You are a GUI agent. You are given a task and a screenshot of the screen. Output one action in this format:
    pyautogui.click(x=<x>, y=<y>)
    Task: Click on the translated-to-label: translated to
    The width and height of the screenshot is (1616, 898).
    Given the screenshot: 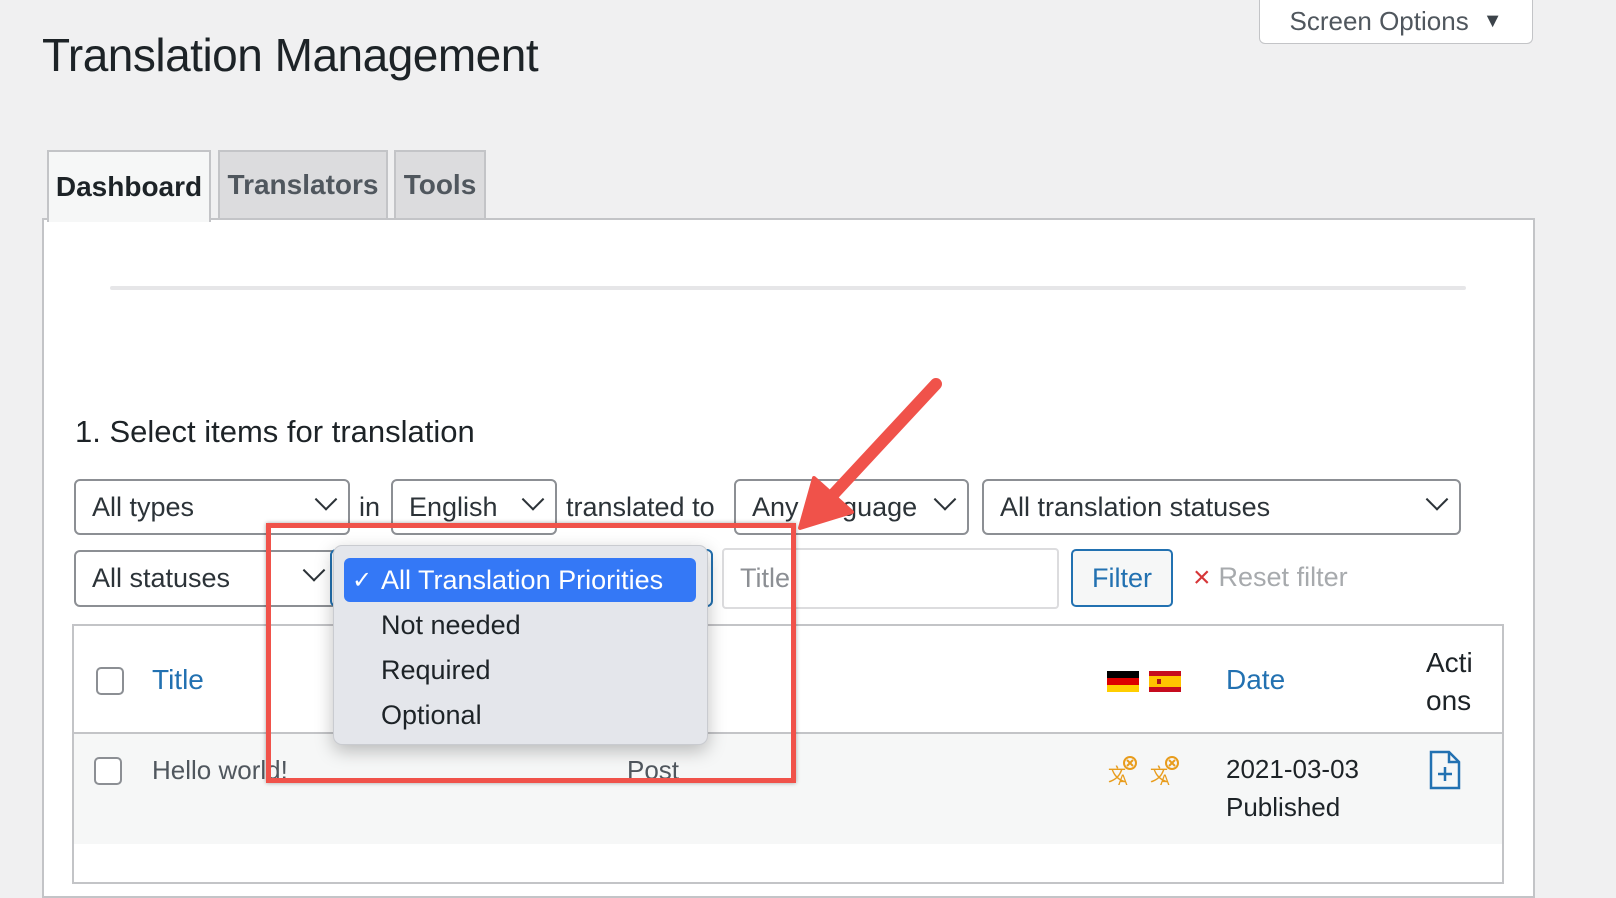 What is the action you would take?
    pyautogui.click(x=640, y=507)
    